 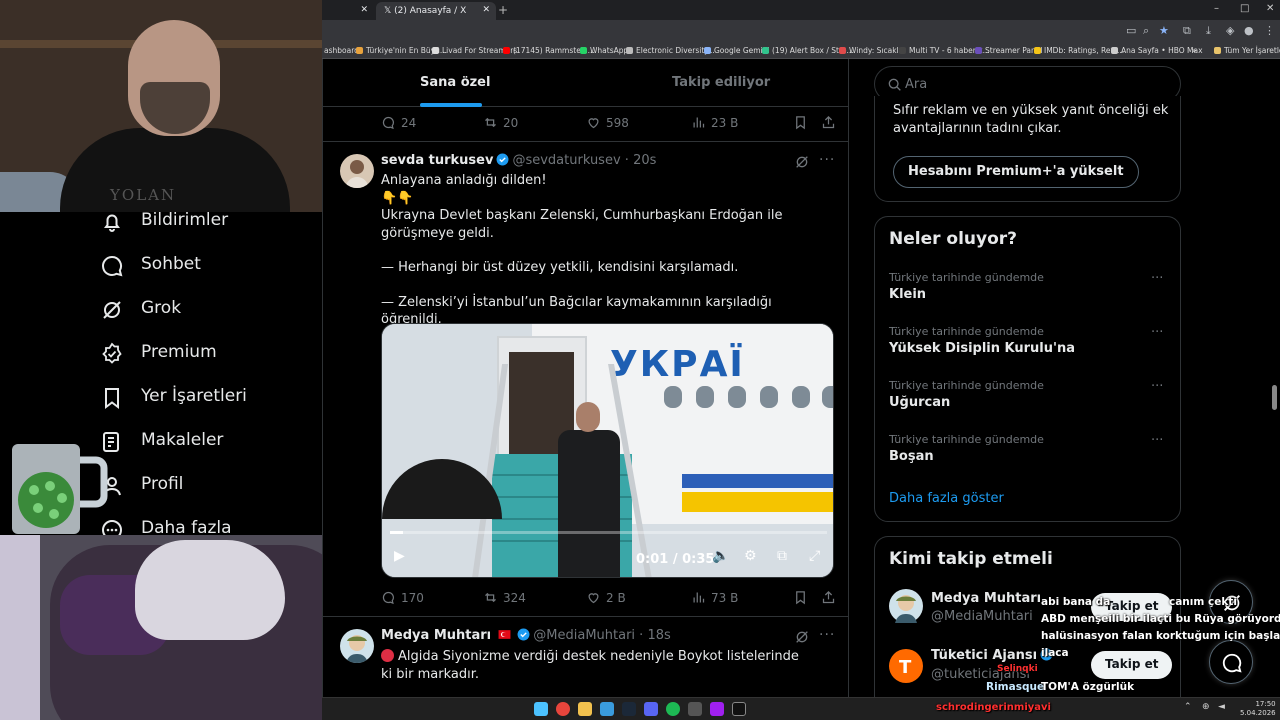 I want to click on volume-icon: ◄, so click(x=1221, y=707).